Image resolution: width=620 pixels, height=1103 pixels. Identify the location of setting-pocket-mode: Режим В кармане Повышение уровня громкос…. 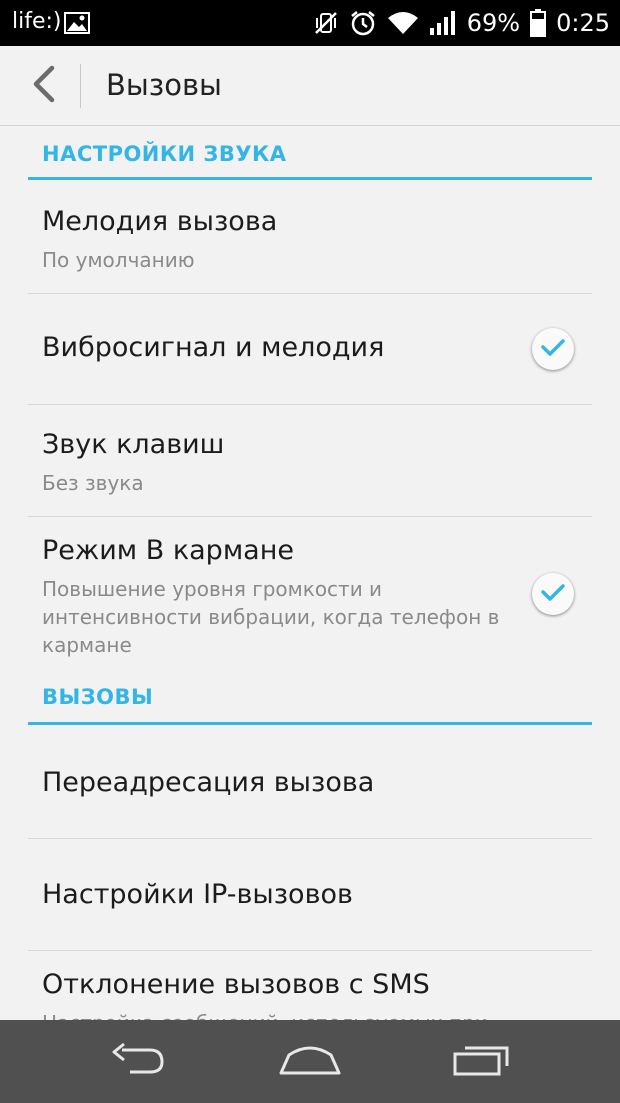
(310, 592).